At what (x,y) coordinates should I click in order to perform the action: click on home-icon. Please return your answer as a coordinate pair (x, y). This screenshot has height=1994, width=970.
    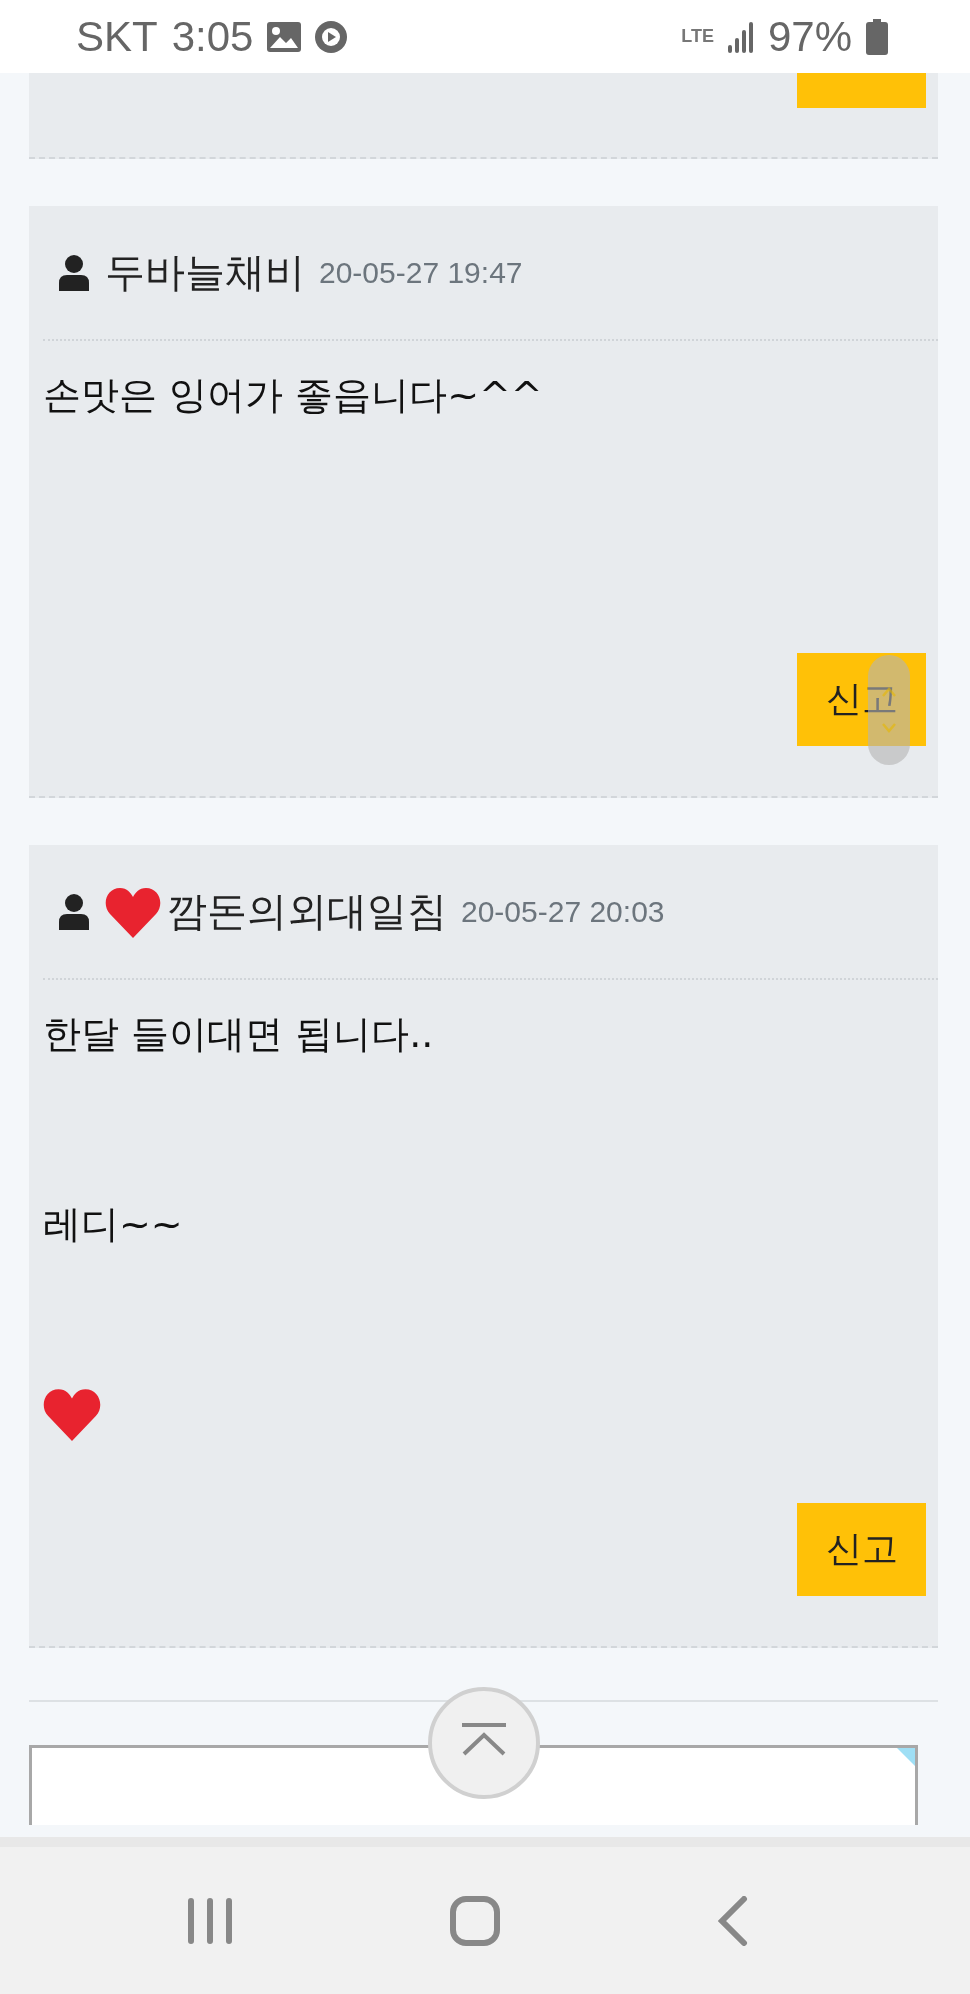
    Looking at the image, I should click on (475, 1920).